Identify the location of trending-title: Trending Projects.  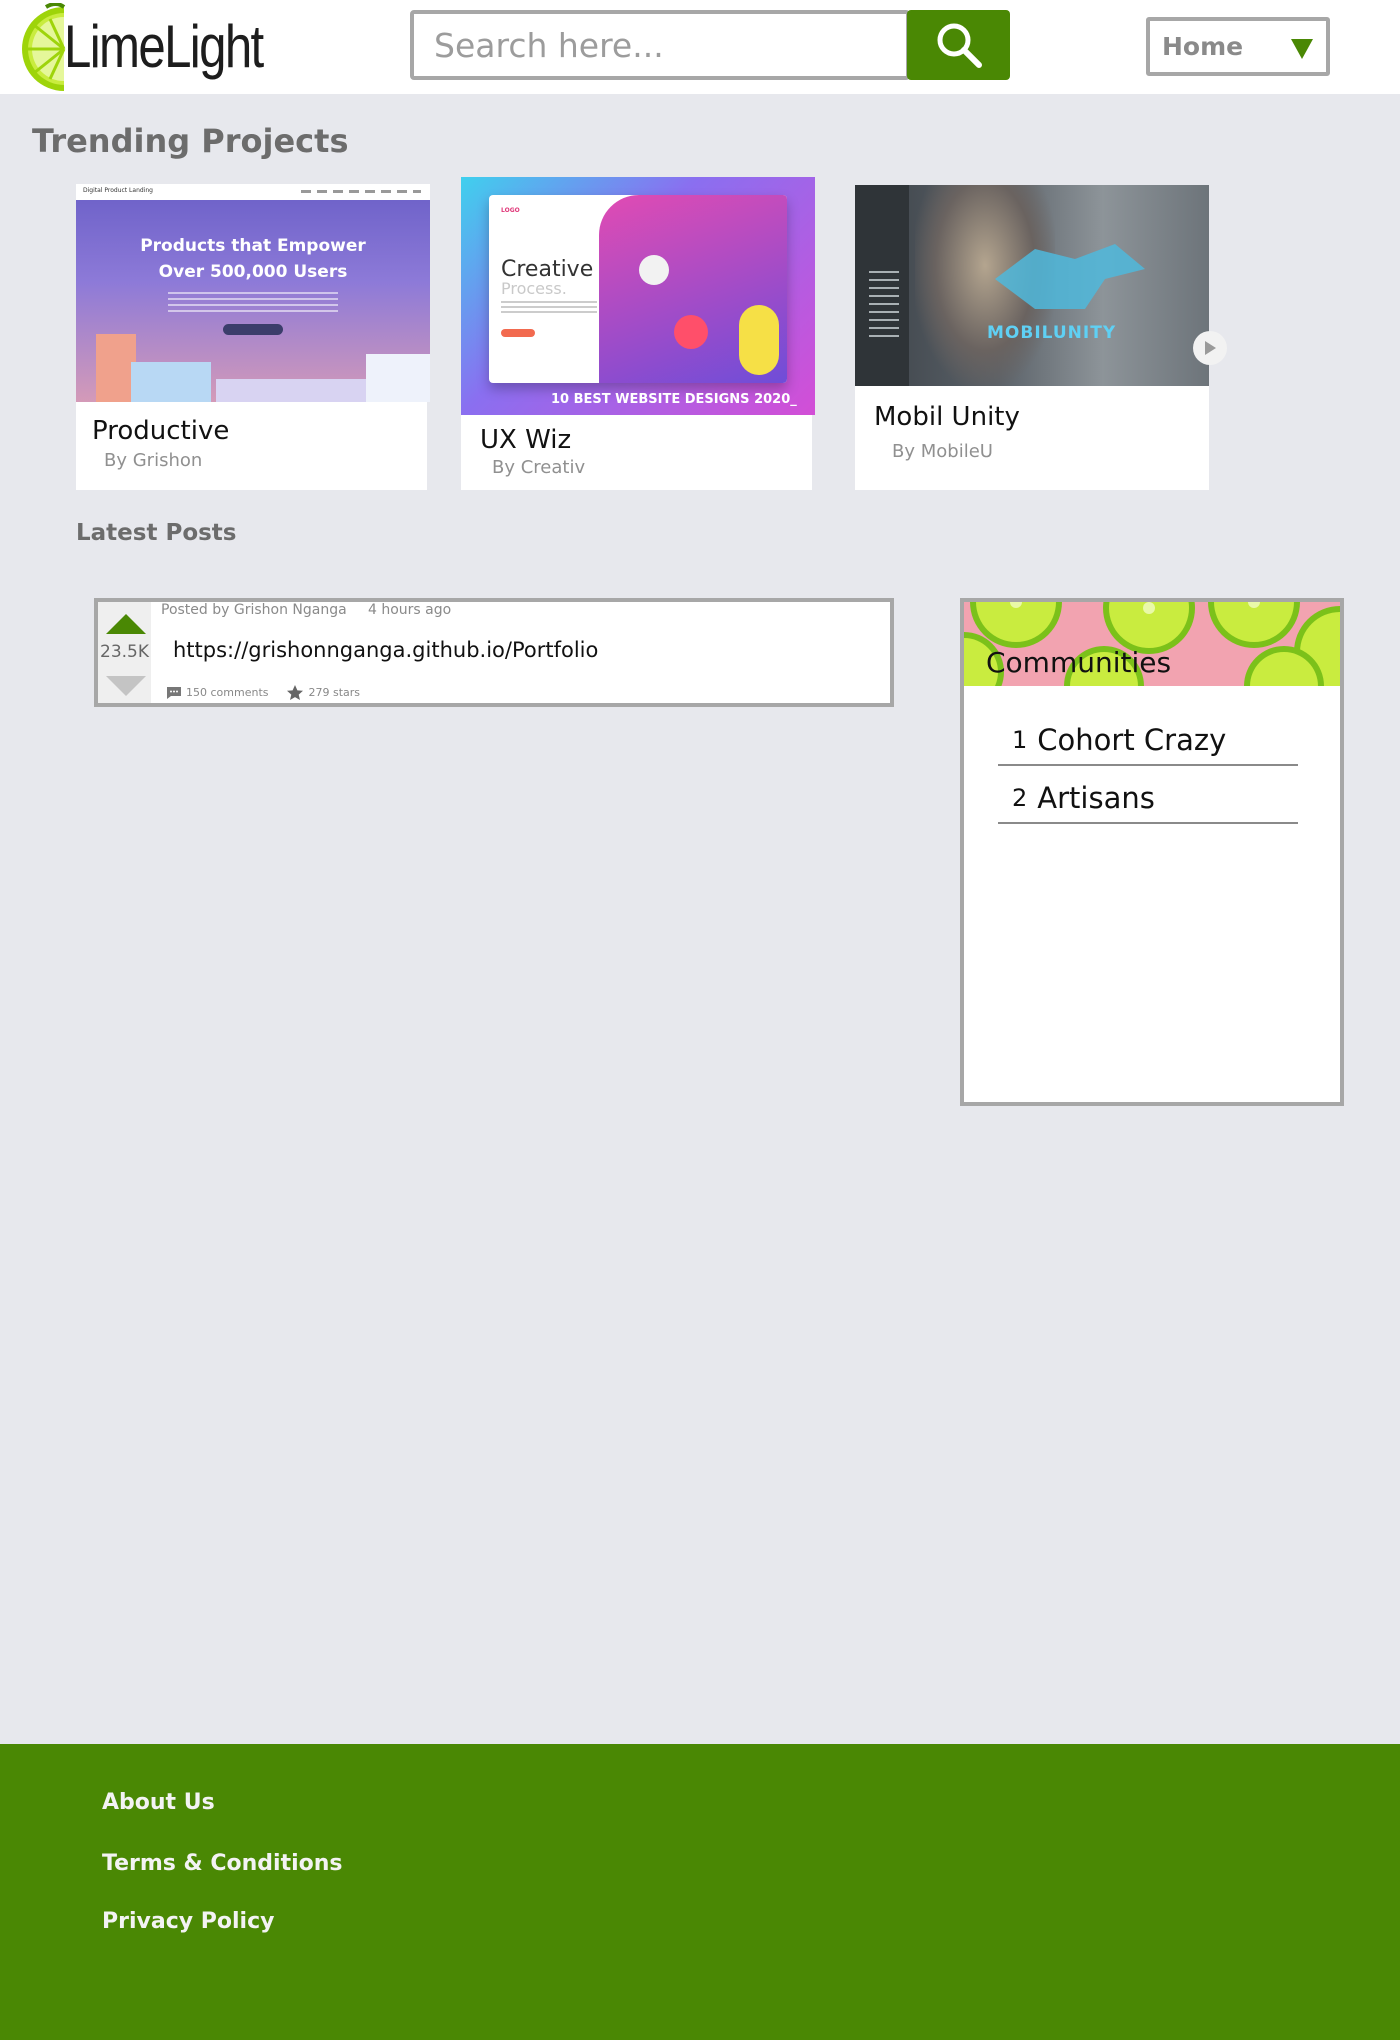
(190, 141).